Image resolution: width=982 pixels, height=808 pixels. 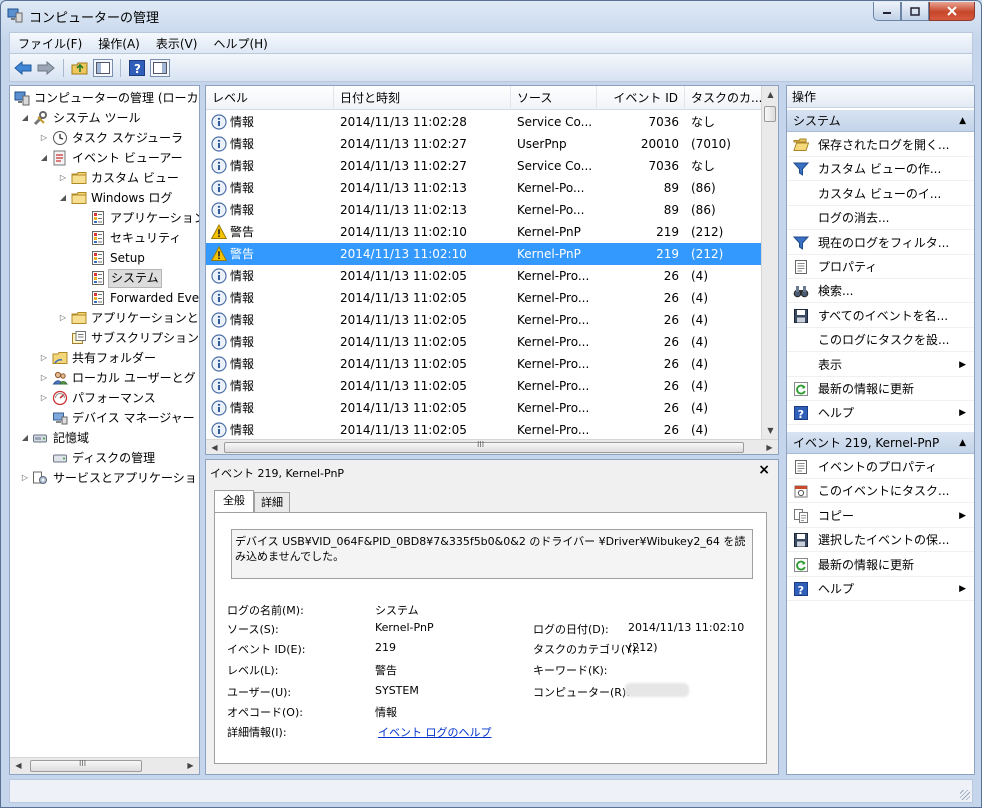 What do you see at coordinates (887, 11) in the screenshot?
I see `minimize-button` at bounding box center [887, 11].